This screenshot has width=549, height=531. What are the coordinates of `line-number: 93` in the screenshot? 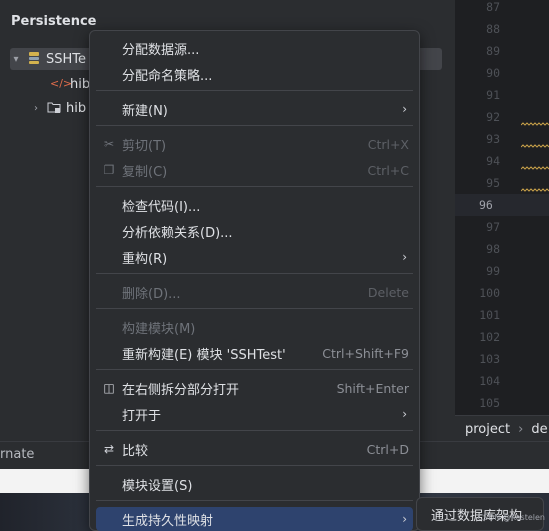 It's located at (493, 139).